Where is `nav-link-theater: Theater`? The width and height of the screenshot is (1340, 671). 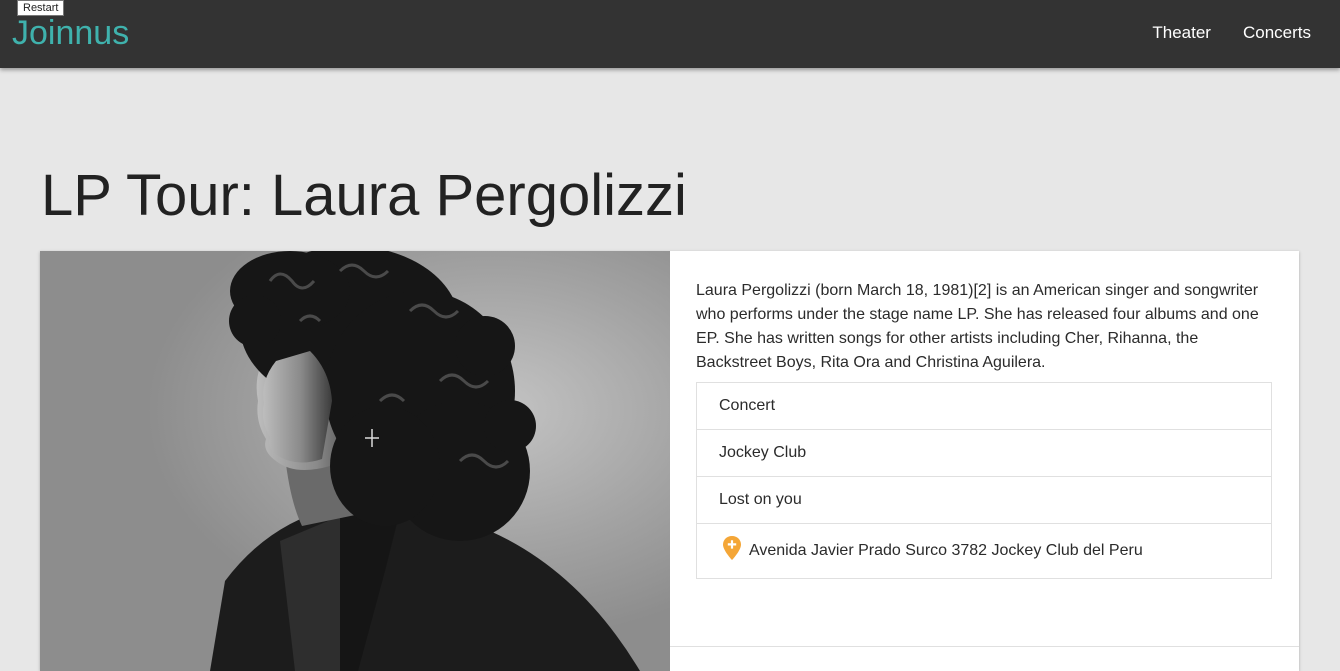
nav-link-theater: Theater is located at coordinates (1181, 33).